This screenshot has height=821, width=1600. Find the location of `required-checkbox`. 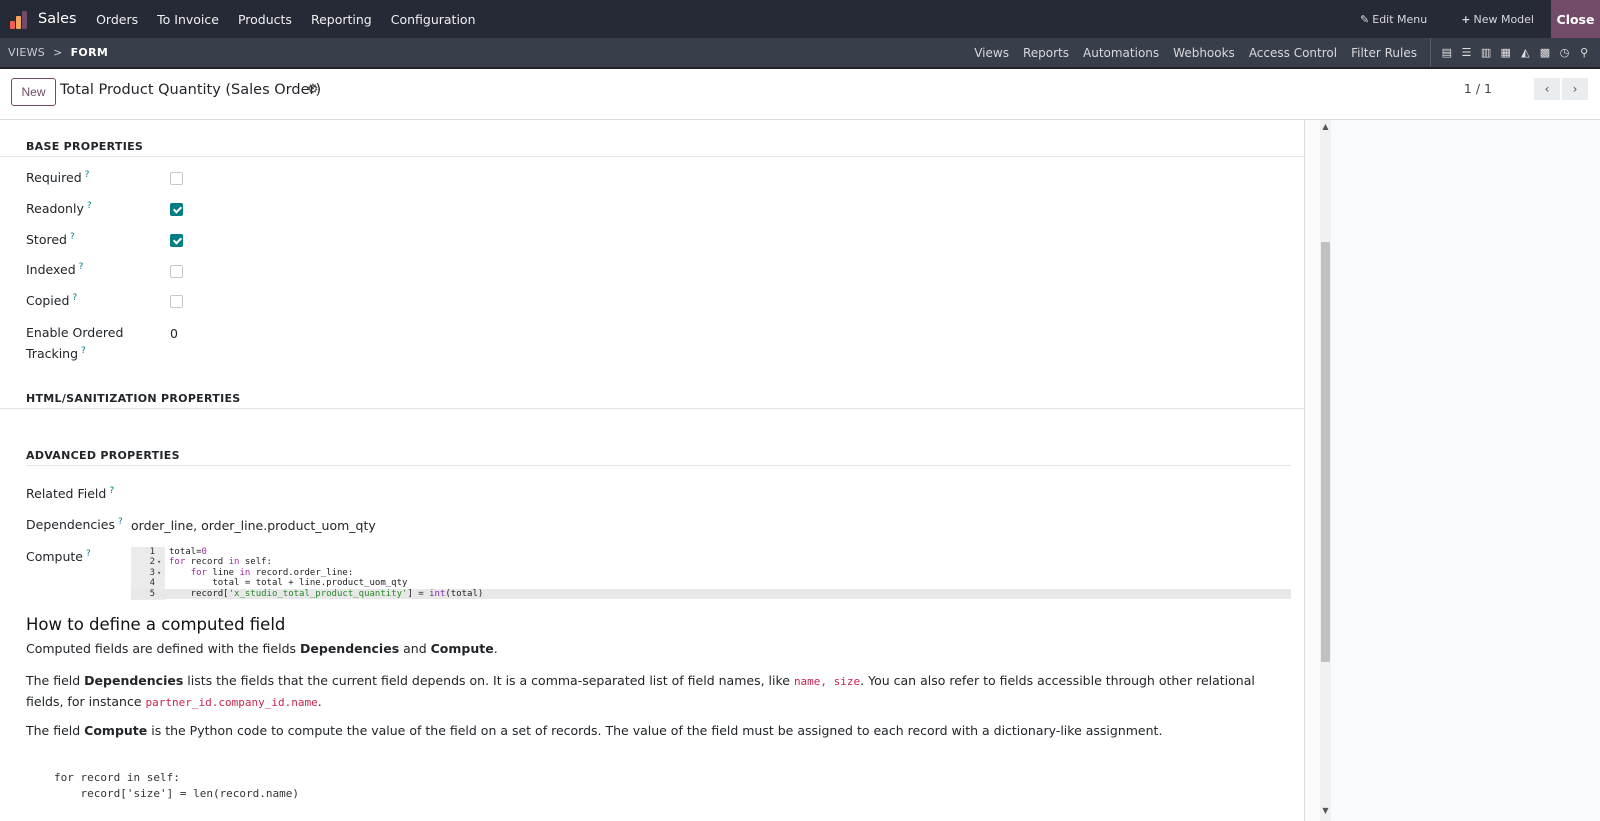

required-checkbox is located at coordinates (176, 178).